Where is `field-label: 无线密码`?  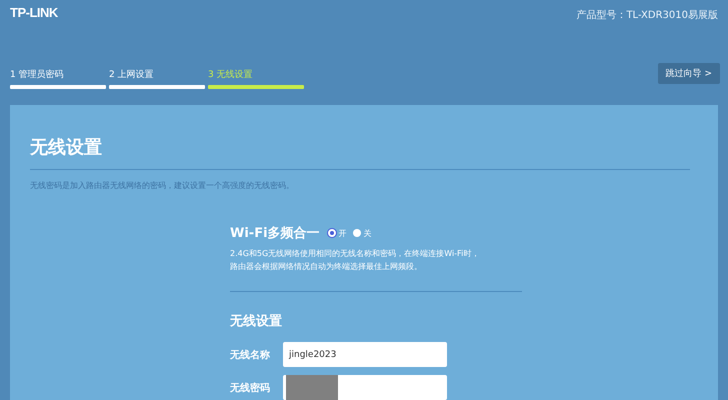
field-label: 无线密码 is located at coordinates (250, 388).